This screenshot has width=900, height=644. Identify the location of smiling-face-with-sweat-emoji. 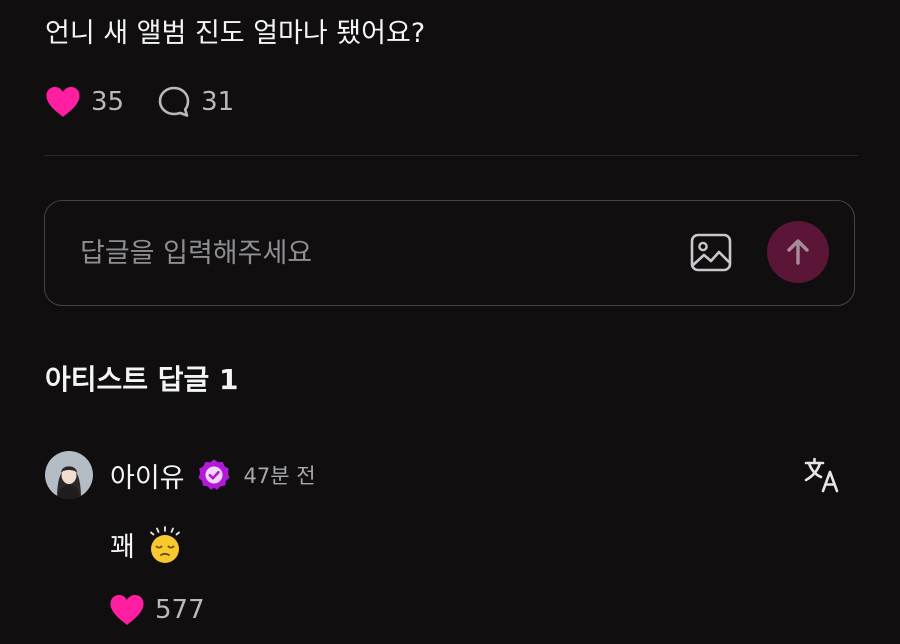
(164, 544).